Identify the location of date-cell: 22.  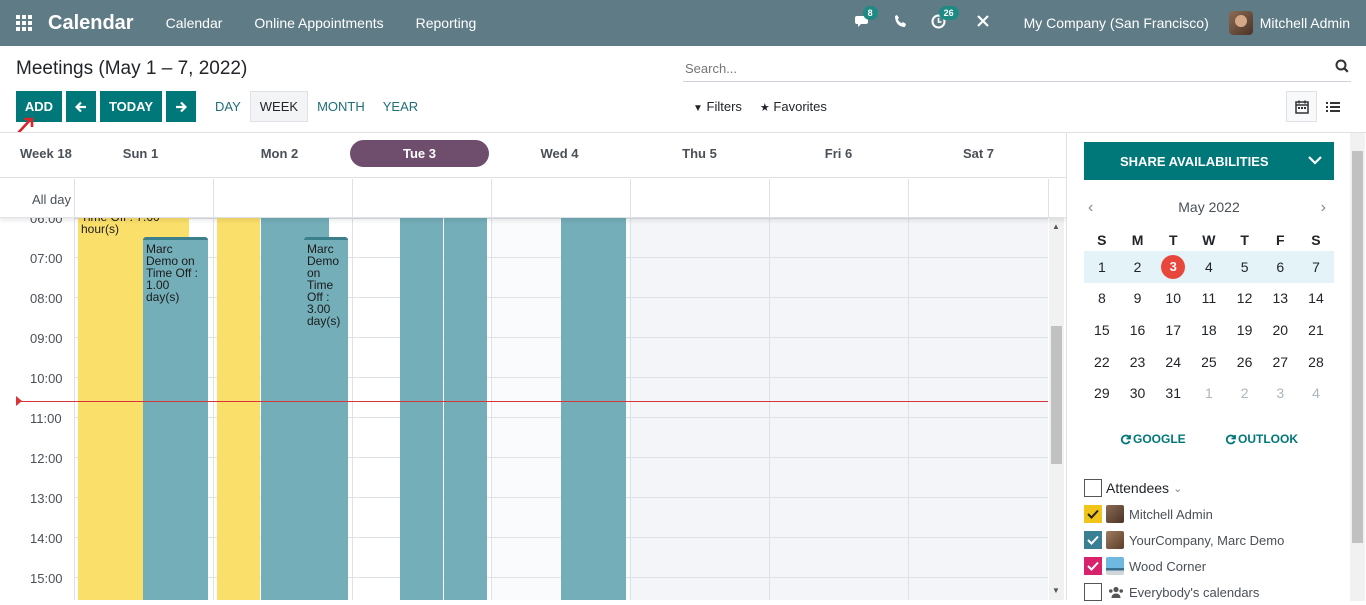
(1102, 362).